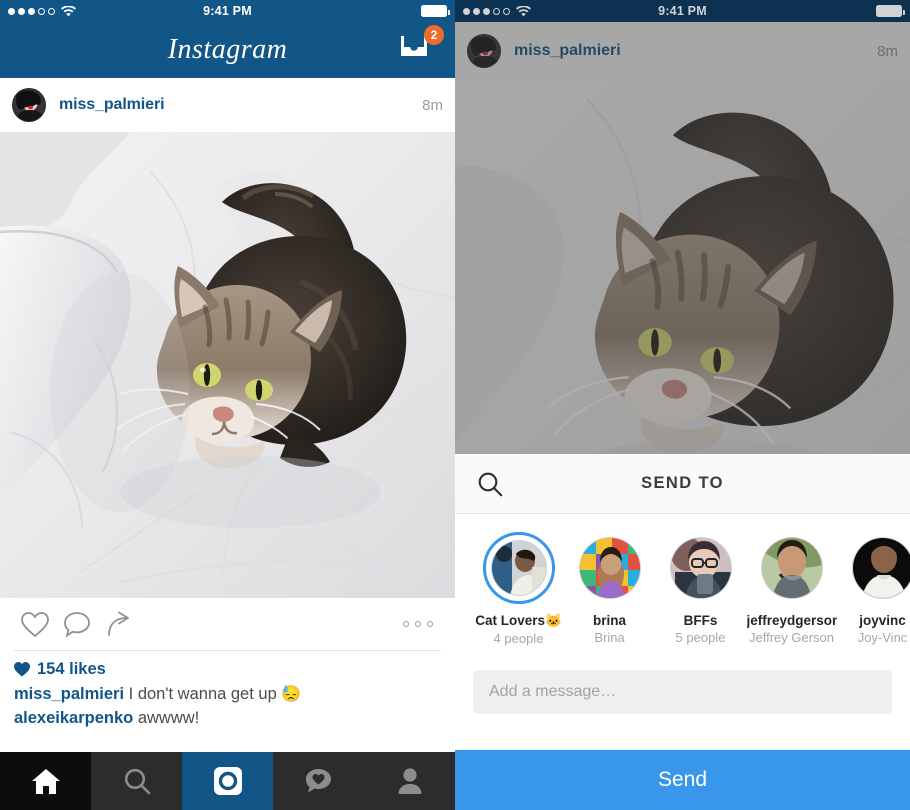  What do you see at coordinates (609, 620) in the screenshot?
I see `recipient-name: brina` at bounding box center [609, 620].